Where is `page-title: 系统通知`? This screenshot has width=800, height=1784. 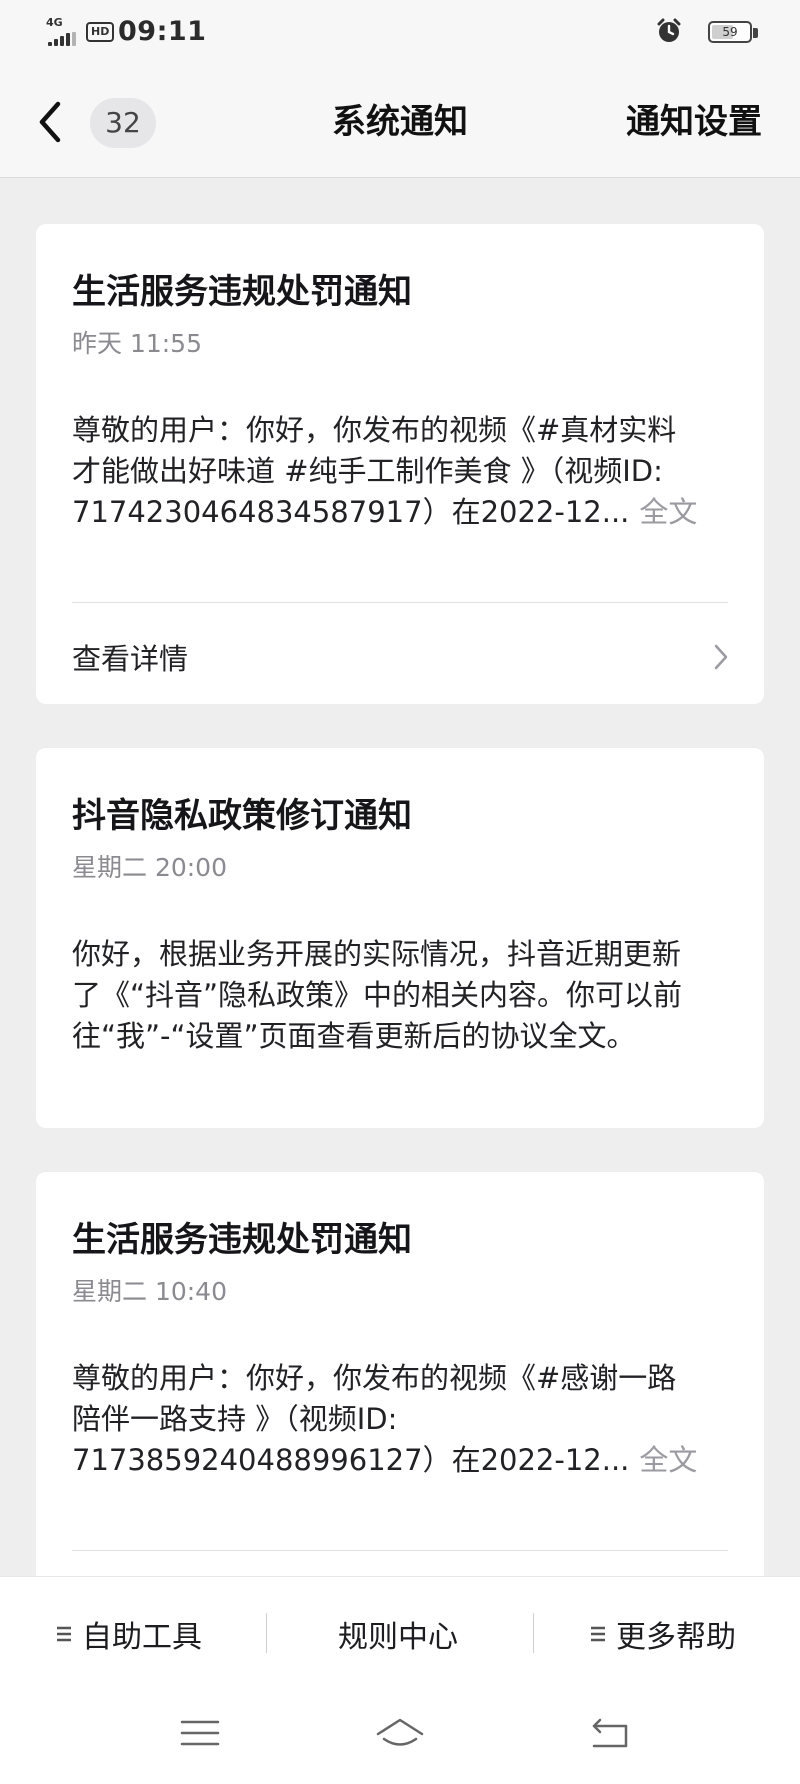 page-title: 系统通知 is located at coordinates (400, 122).